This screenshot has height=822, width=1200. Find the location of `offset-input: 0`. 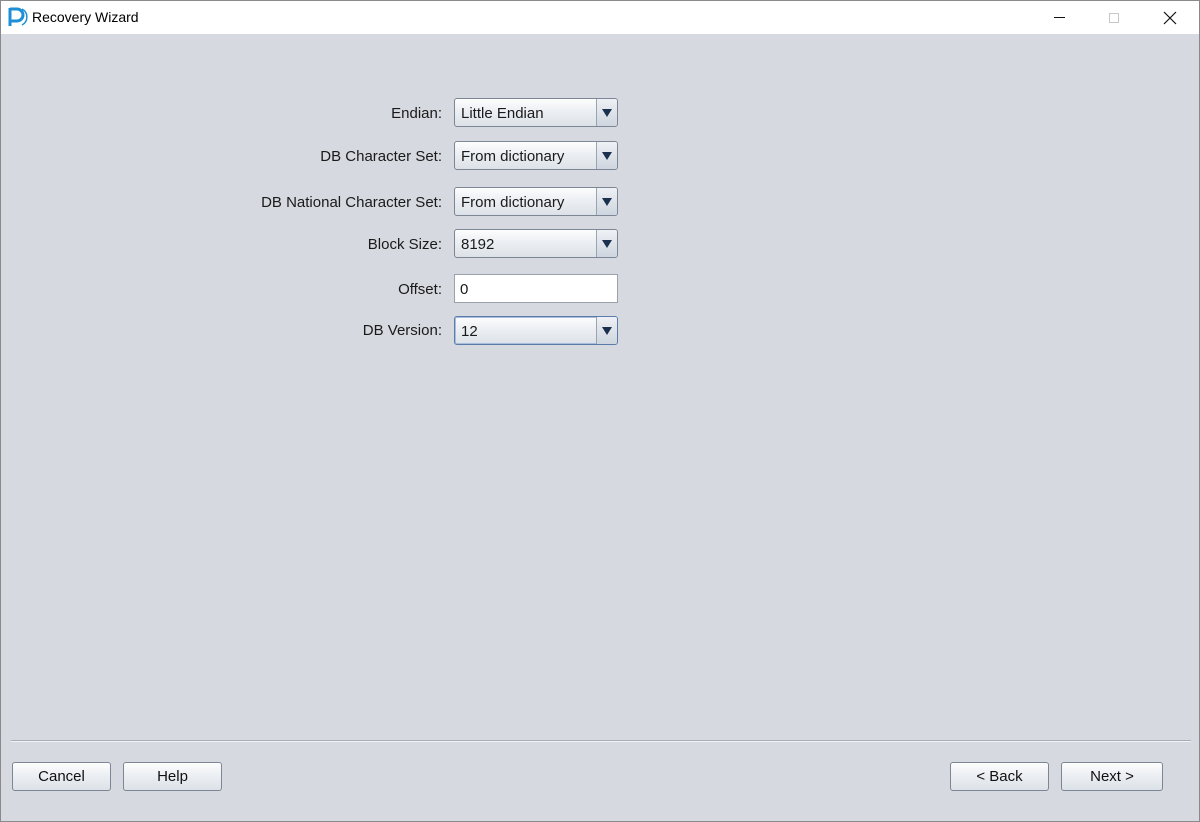

offset-input: 0 is located at coordinates (536, 288).